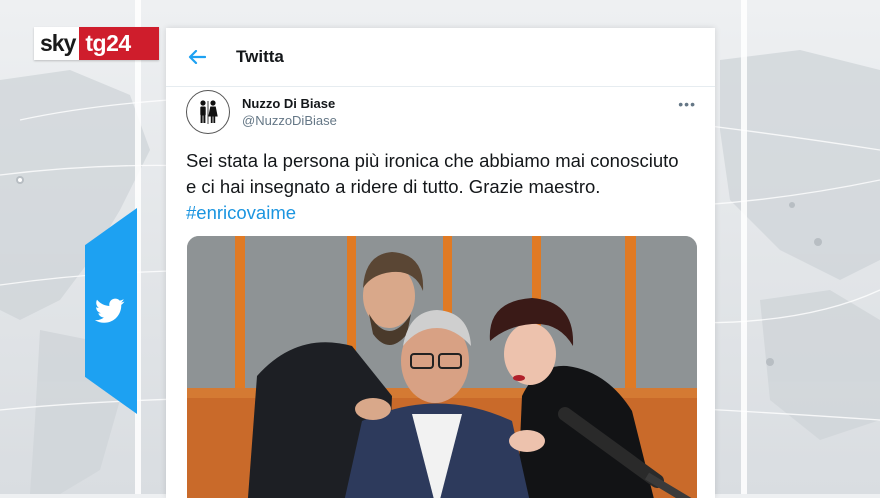 The width and height of the screenshot is (880, 498). I want to click on author-display-name: Nuzzo Di Biase, so click(289, 103).